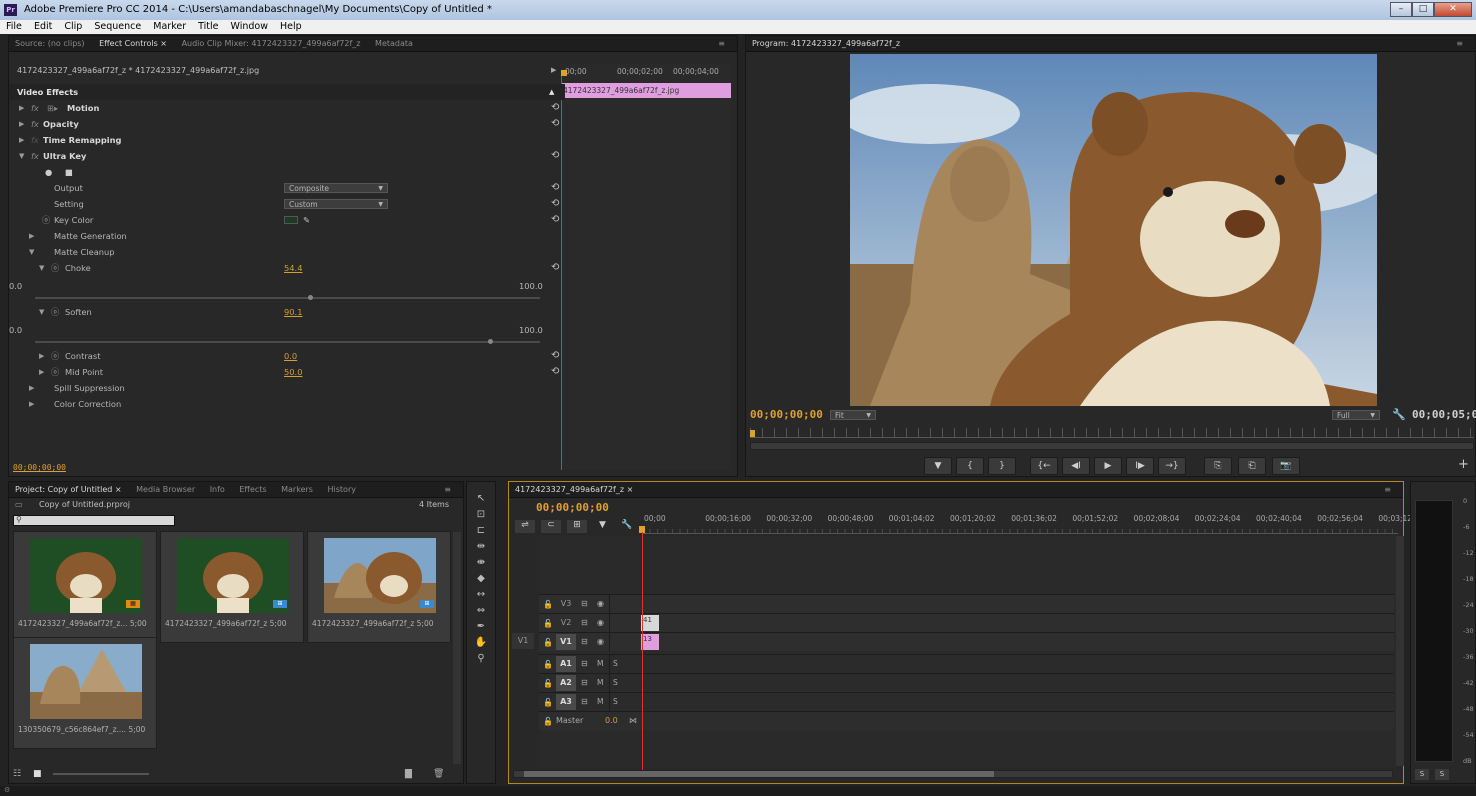 The image size is (1476, 796). I want to click on track-name: V3, so click(566, 604).